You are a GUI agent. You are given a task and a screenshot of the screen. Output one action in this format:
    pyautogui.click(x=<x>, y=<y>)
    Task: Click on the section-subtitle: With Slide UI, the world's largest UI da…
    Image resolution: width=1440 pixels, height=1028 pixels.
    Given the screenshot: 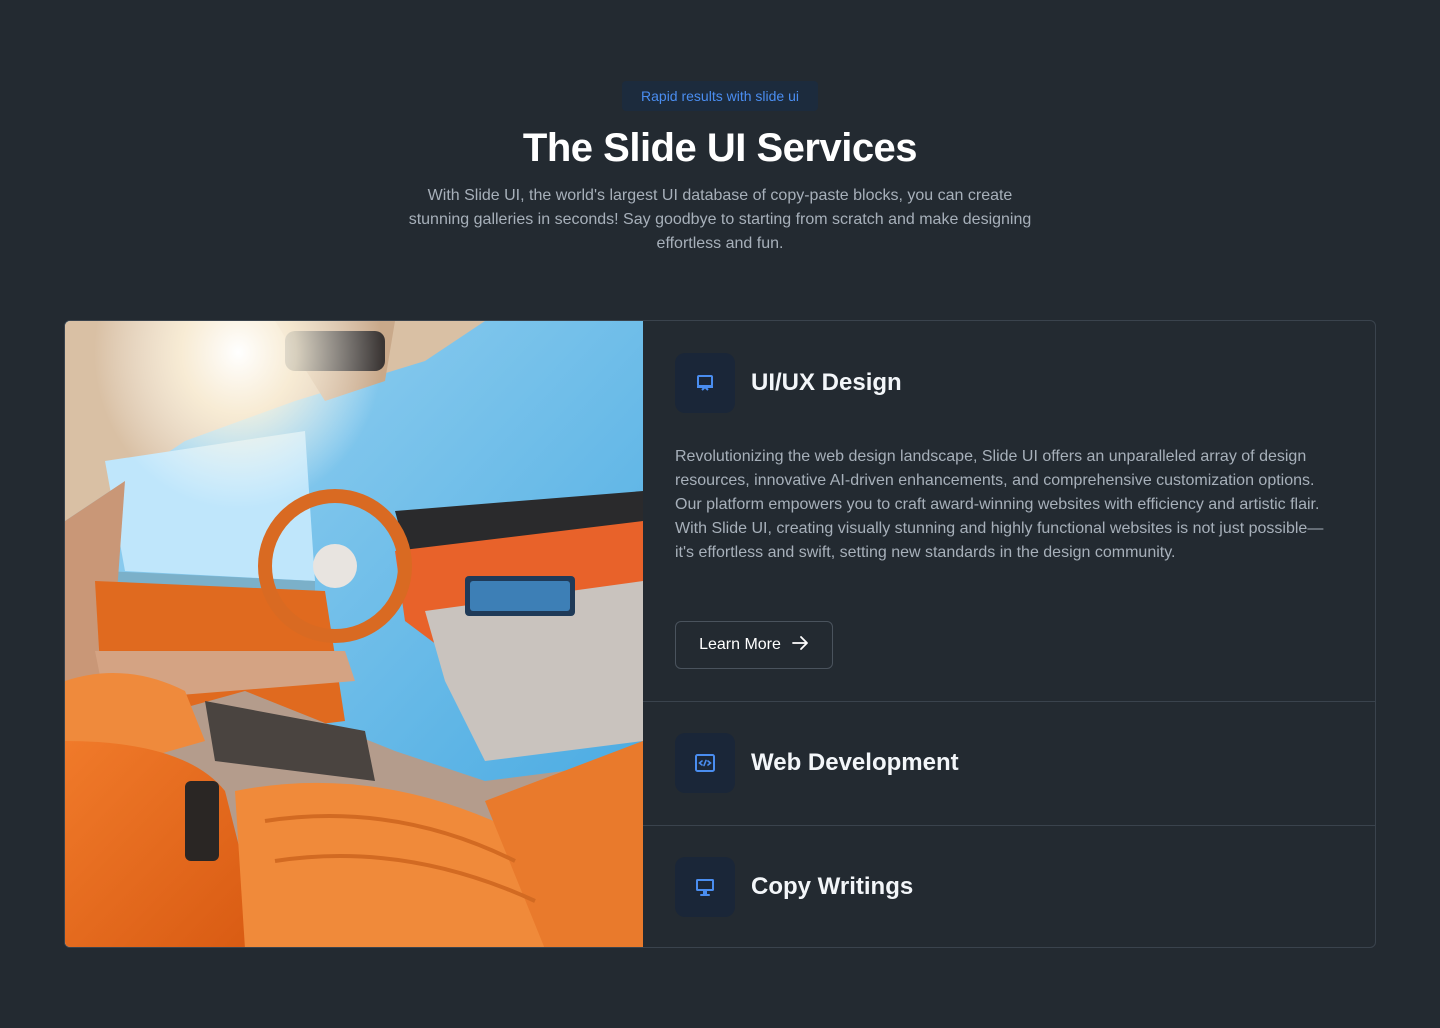 What is the action you would take?
    pyautogui.click(x=720, y=219)
    